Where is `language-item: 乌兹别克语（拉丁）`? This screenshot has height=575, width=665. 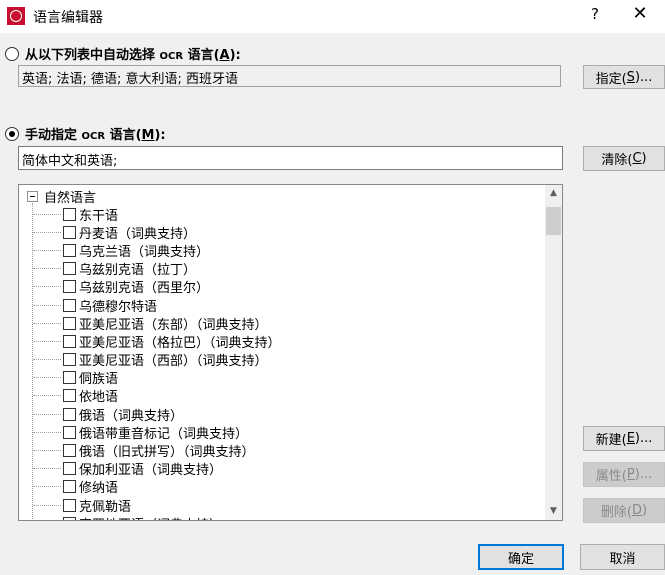
language-item: 乌兹别克语（拉丁） is located at coordinates (157, 269).